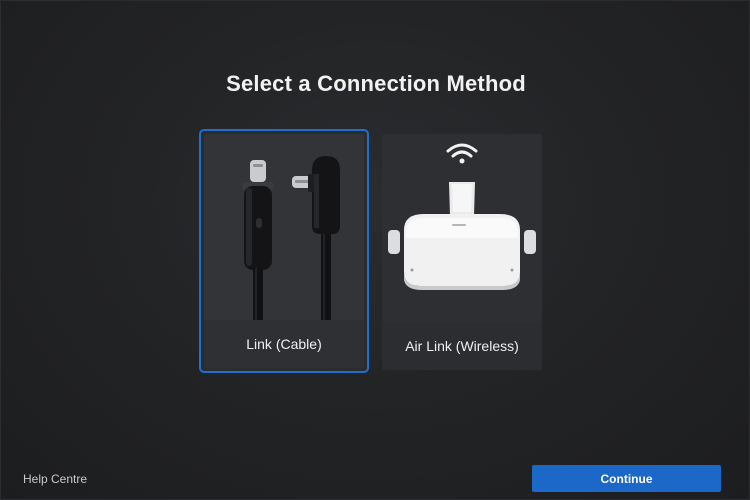 This screenshot has height=500, width=750. What do you see at coordinates (462, 346) in the screenshot?
I see `option-label: Air Link (Wireless)` at bounding box center [462, 346].